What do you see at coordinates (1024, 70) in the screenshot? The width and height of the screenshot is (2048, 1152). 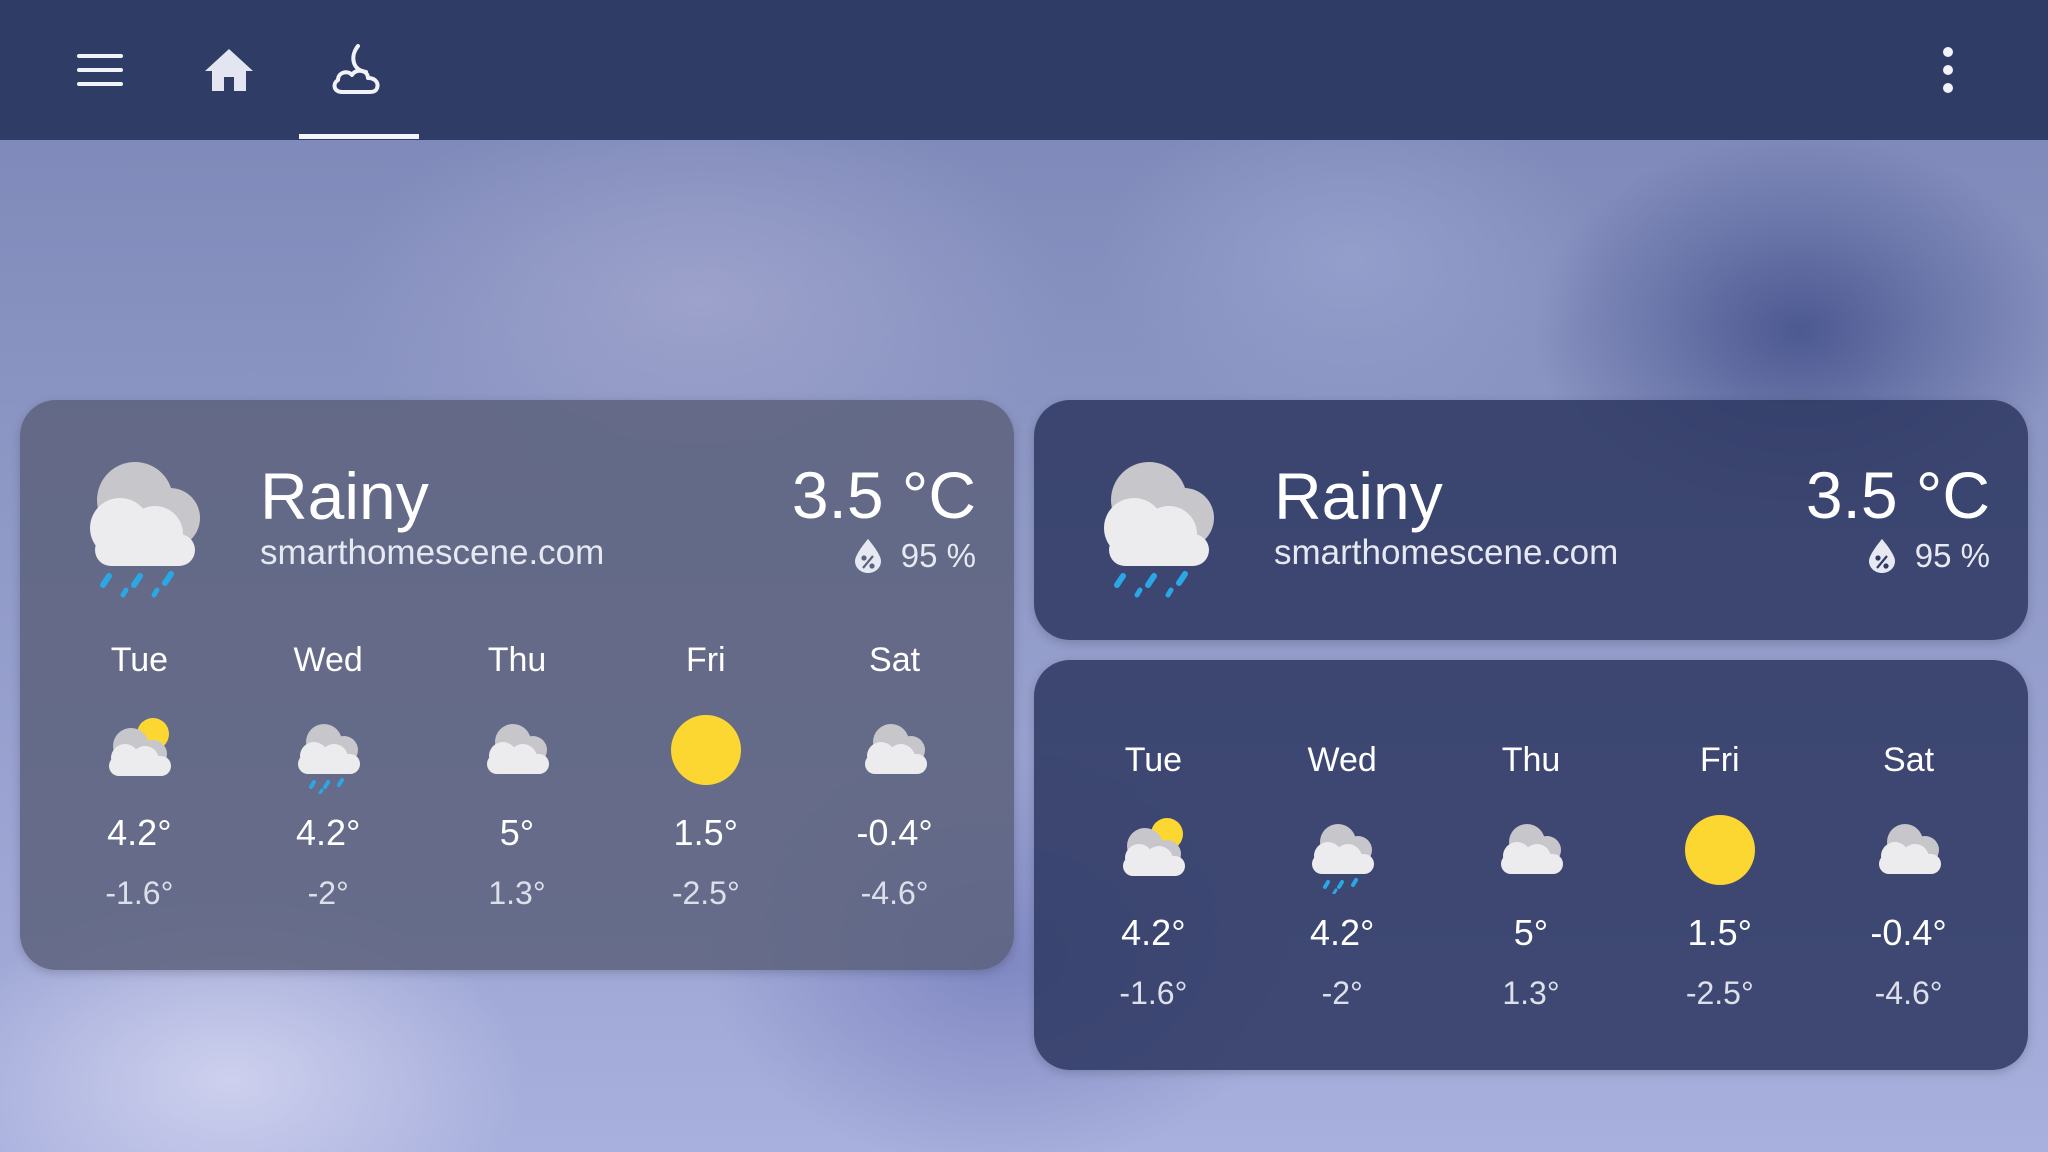 I see `app-toolbar` at bounding box center [1024, 70].